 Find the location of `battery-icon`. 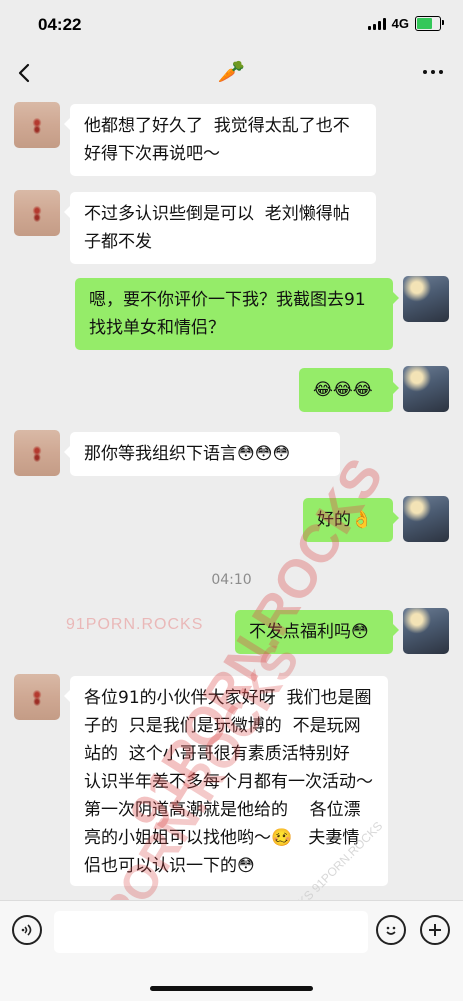

battery-icon is located at coordinates (429, 23).